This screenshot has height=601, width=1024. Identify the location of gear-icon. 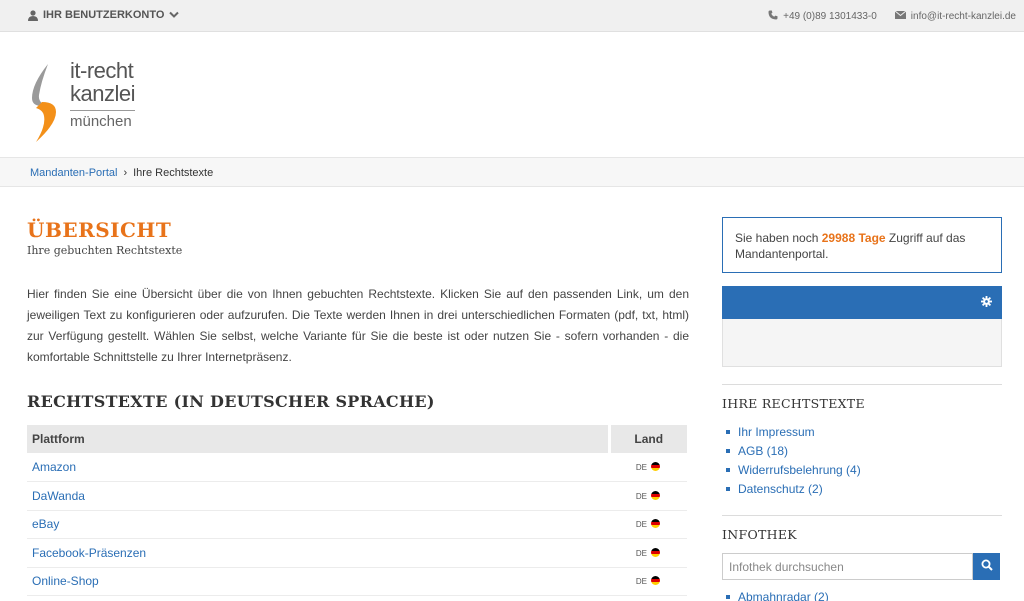
(986, 303).